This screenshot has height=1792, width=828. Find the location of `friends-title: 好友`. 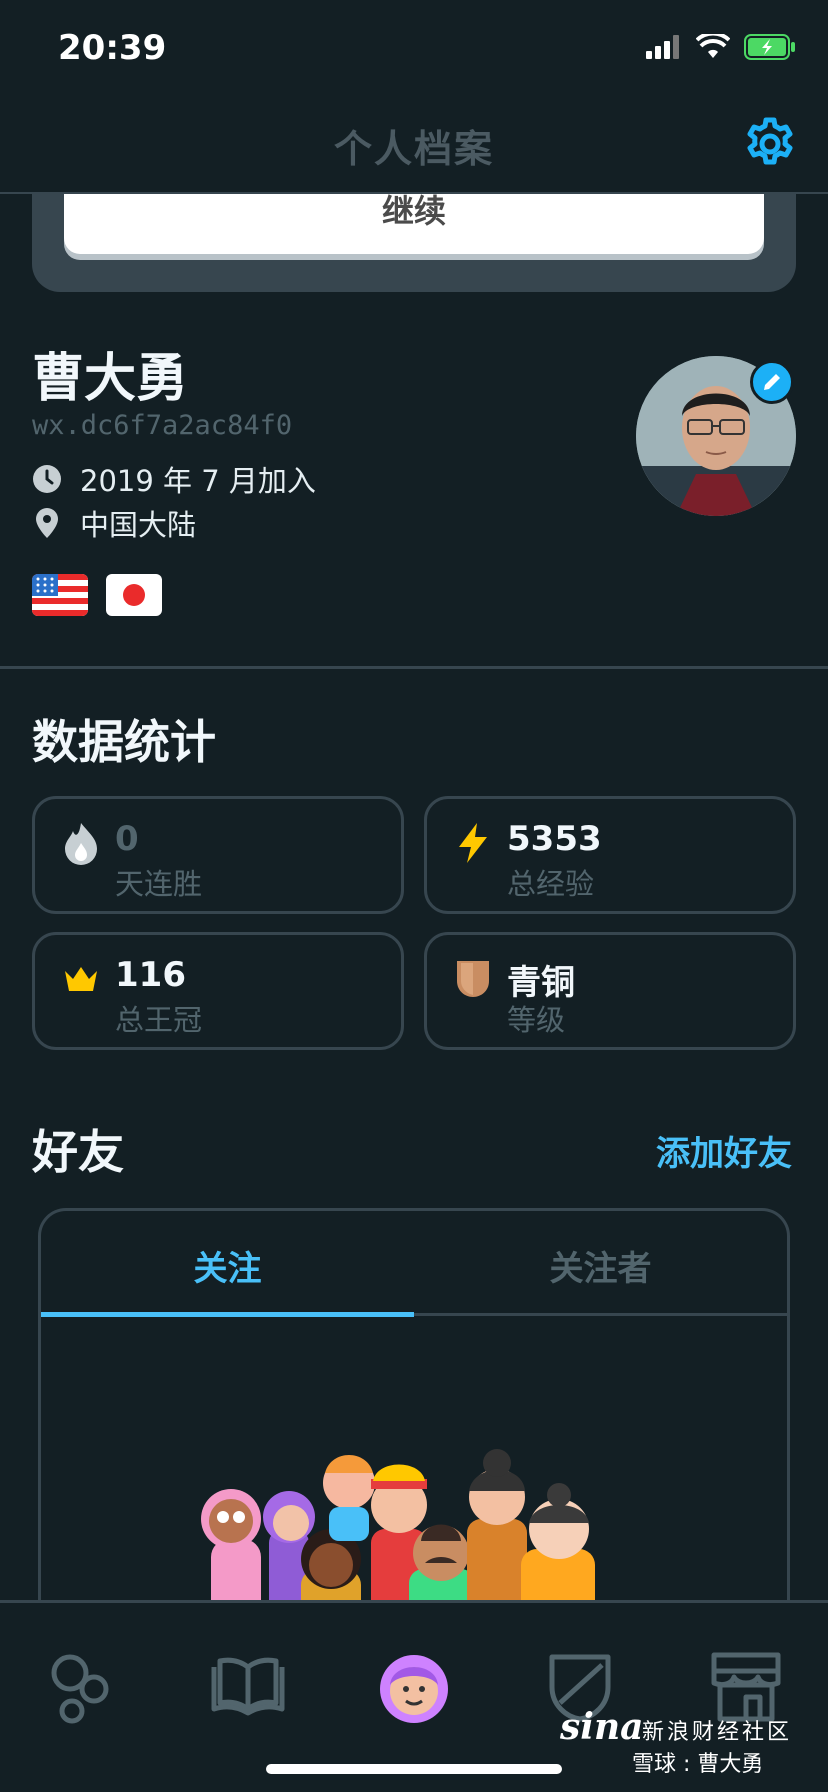

friends-title: 好友 is located at coordinates (78, 1152).